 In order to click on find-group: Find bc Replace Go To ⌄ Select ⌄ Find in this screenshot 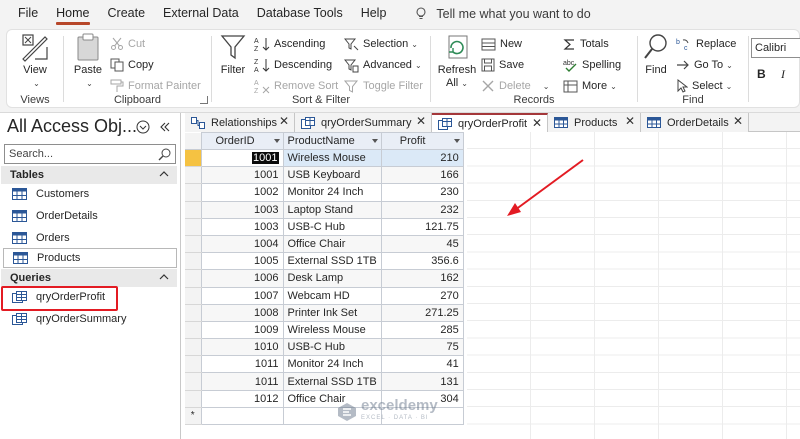, I will do `click(693, 69)`.